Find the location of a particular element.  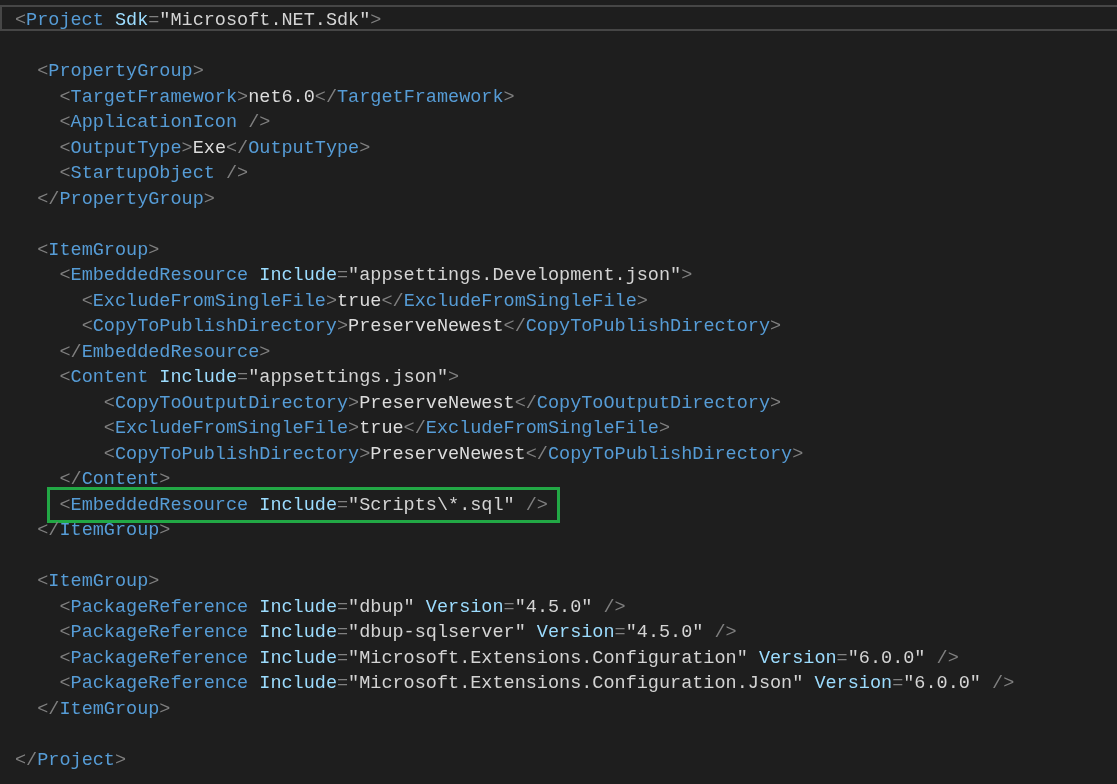

code-line: <ApplicationIcon /> is located at coordinates (165, 122).